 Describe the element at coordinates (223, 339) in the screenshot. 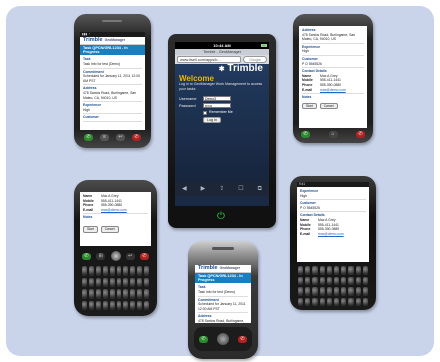

I see `dpad` at that location.